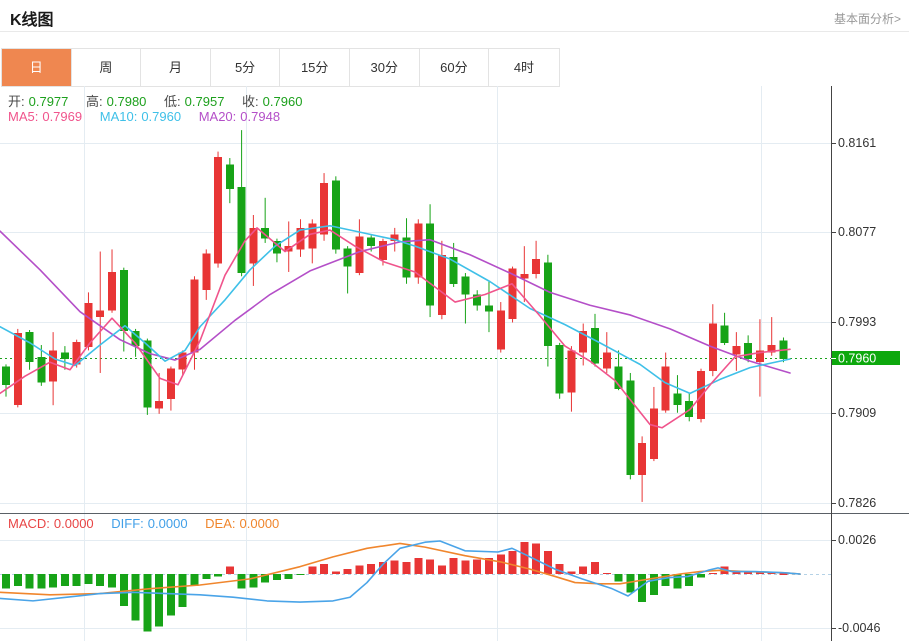 Image resolution: width=909 pixels, height=641 pixels. What do you see at coordinates (145, 523) in the screenshot?
I see `macd-legend: MACD: 0.0000 DIFF: 0.0000 DEA: 0.0000` at bounding box center [145, 523].